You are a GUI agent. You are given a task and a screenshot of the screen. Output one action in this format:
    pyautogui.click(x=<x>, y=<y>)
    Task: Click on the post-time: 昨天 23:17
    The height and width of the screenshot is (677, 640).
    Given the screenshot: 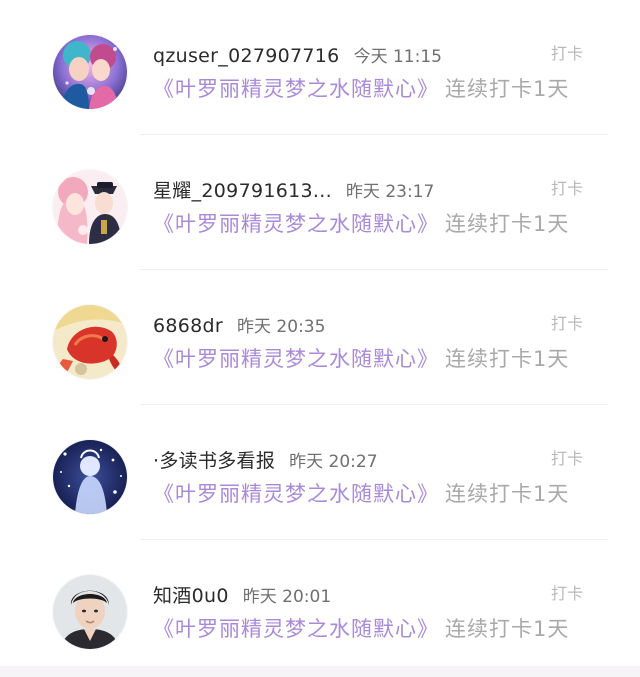 What is the action you would take?
    pyautogui.click(x=390, y=192)
    